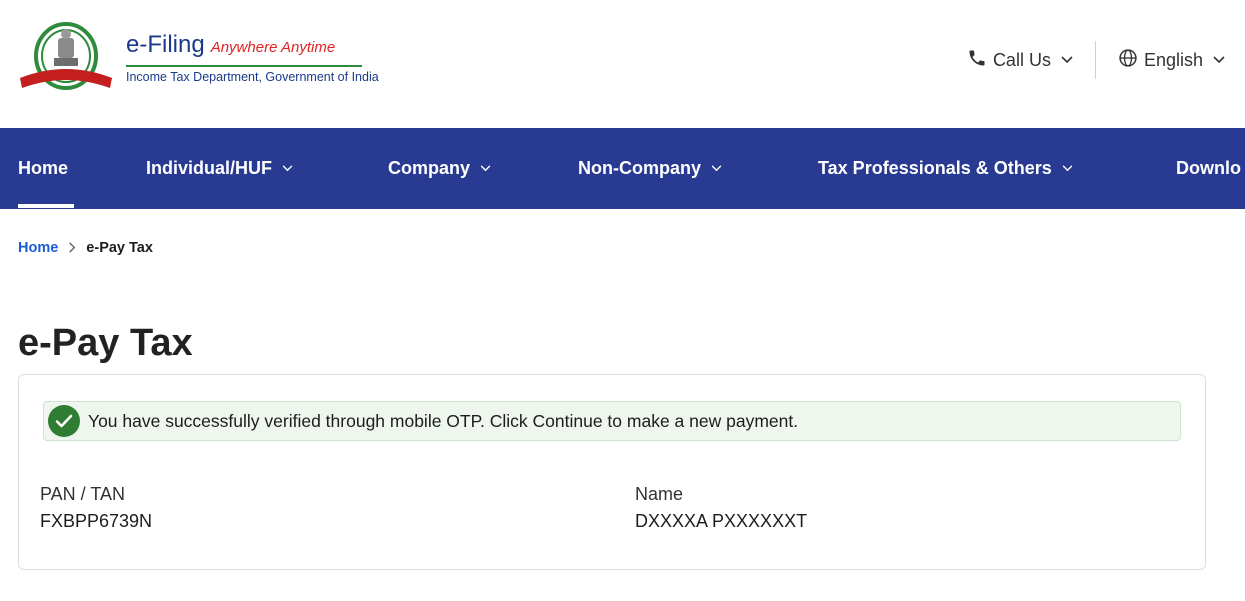 This screenshot has width=1245, height=601. What do you see at coordinates (64, 421) in the screenshot?
I see `check-circle-icon` at bounding box center [64, 421].